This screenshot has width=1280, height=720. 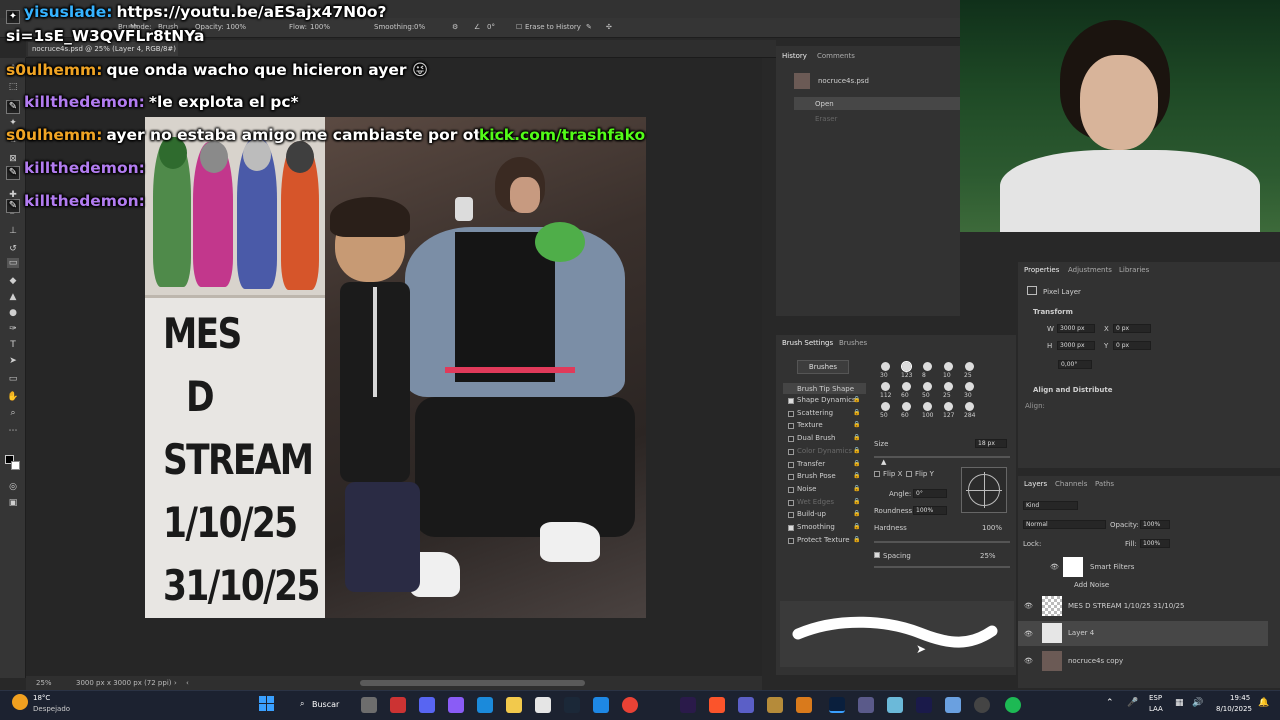 What do you see at coordinates (992, 528) in the screenshot?
I see `hardness-value: 100%` at bounding box center [992, 528].